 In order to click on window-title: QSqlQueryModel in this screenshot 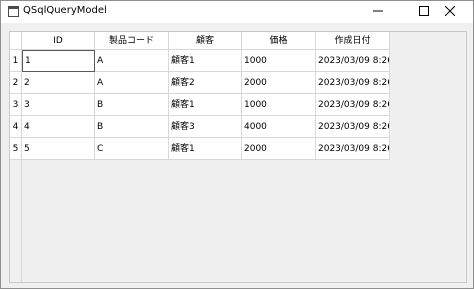, I will do `click(65, 10)`.